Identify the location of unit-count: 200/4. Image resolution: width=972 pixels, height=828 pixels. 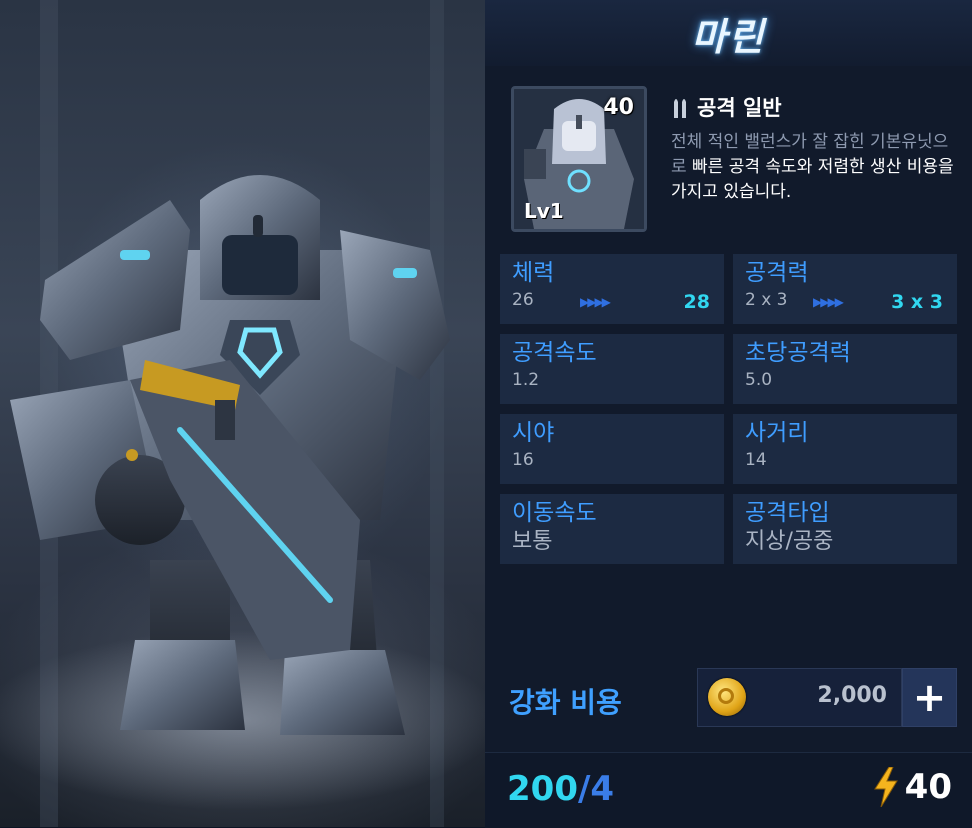
(560, 789).